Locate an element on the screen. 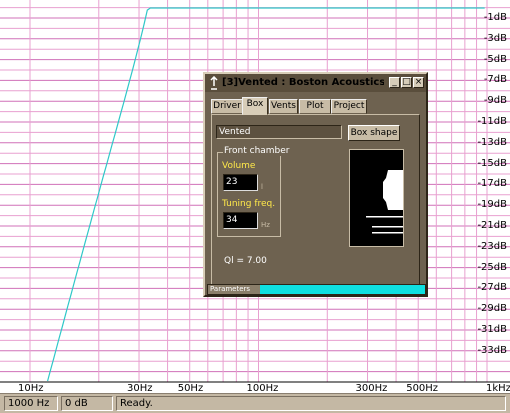 The height and width of the screenshot is (413, 510). y-tick-label: -5dB is located at coordinates (495, 59).